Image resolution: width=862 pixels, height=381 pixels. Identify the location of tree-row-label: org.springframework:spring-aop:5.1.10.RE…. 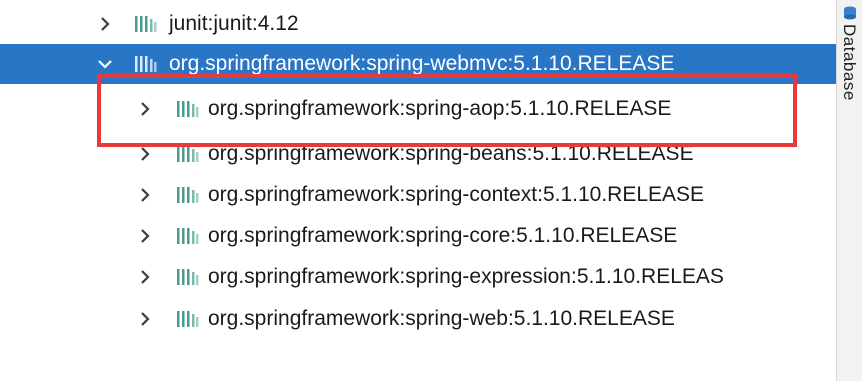
(440, 108).